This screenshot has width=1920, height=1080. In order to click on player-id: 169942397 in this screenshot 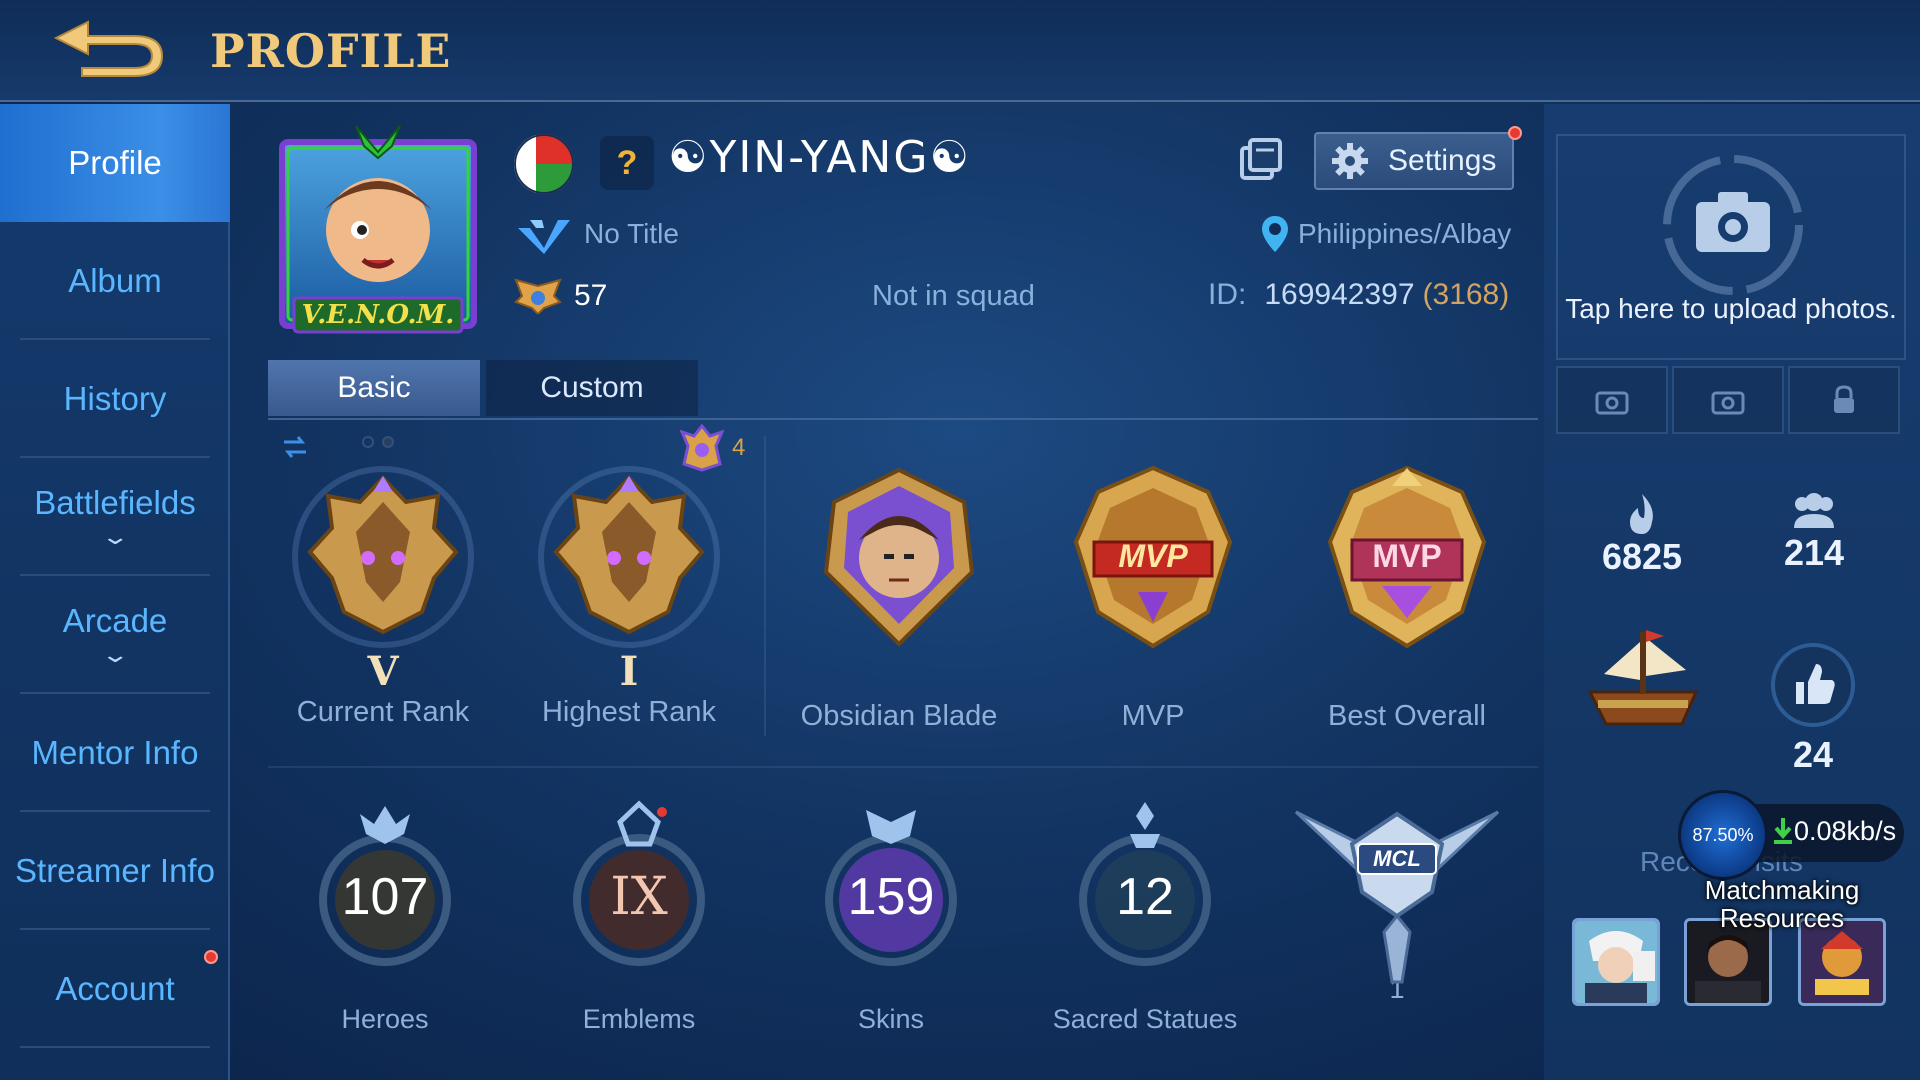, I will do `click(1339, 294)`.